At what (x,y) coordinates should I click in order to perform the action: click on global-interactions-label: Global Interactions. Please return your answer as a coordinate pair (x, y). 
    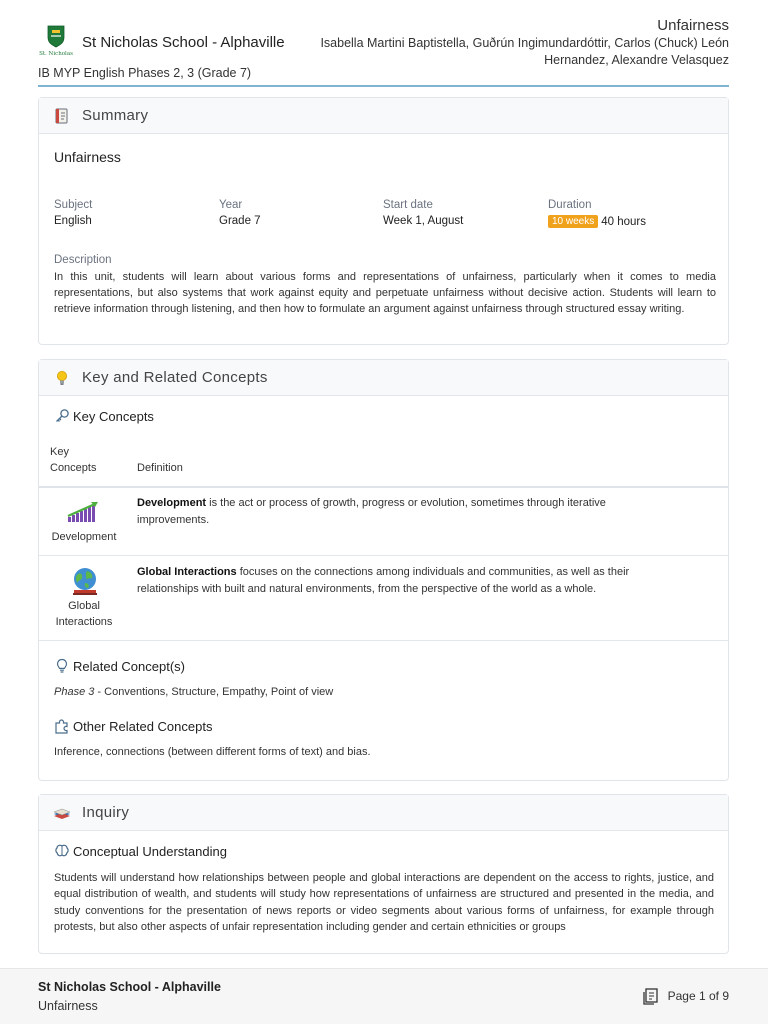
    Looking at the image, I should click on (84, 614).